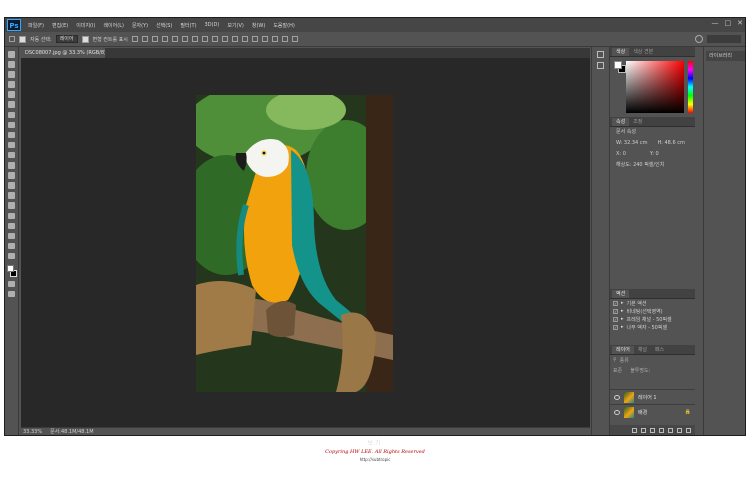  What do you see at coordinates (184, 39) in the screenshot?
I see `align-right-icon` at bounding box center [184, 39].